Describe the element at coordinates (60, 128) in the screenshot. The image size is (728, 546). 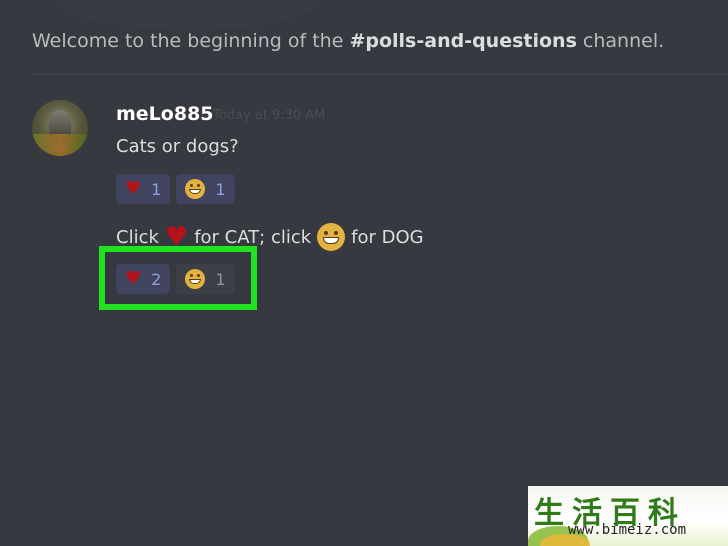
I see `avatar` at that location.